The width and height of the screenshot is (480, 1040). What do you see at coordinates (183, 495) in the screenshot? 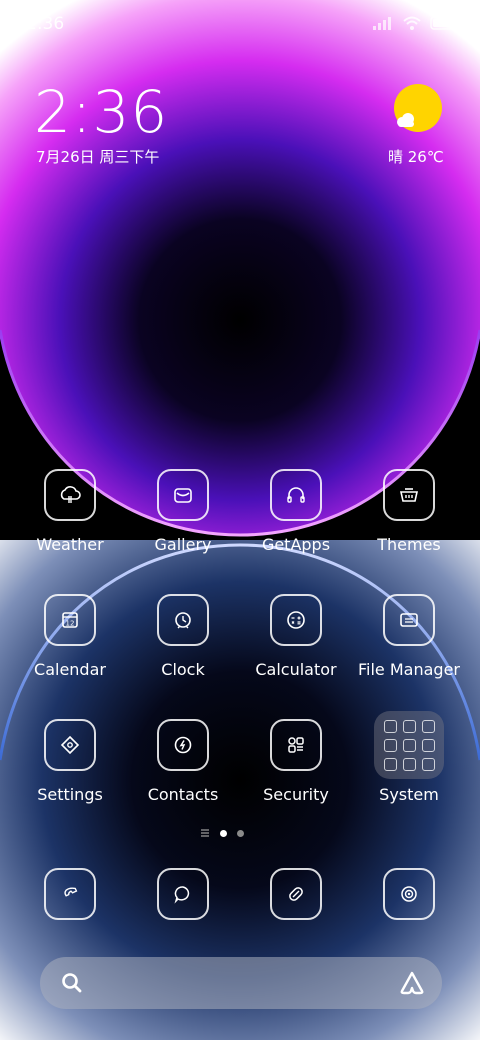
I see `gallery-icon` at bounding box center [183, 495].